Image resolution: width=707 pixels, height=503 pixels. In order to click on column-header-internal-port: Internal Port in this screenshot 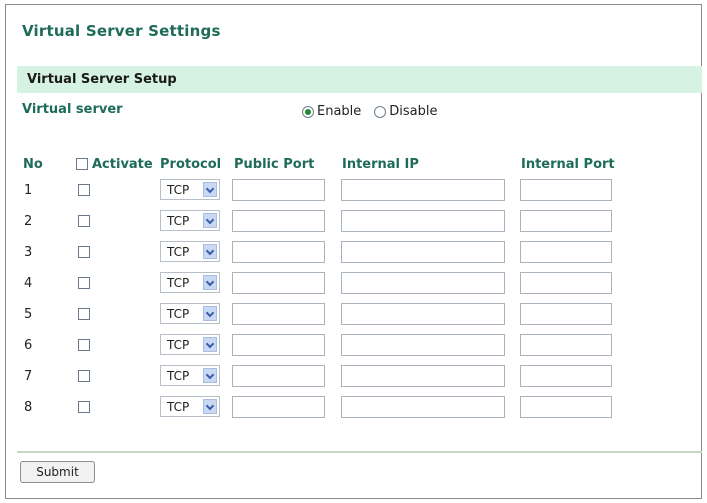, I will do `click(568, 164)`.